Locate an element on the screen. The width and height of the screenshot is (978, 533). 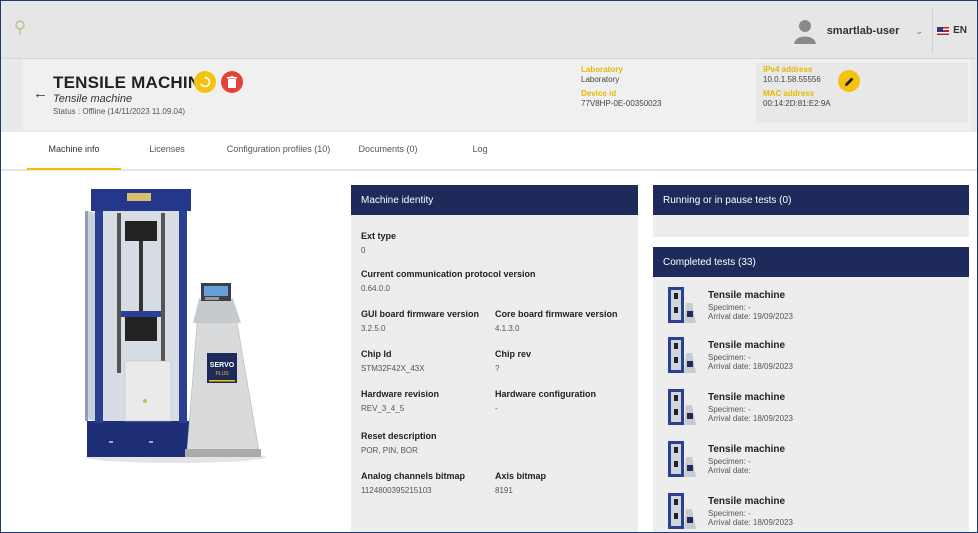
device-id-label: Device id is located at coordinates (599, 93).